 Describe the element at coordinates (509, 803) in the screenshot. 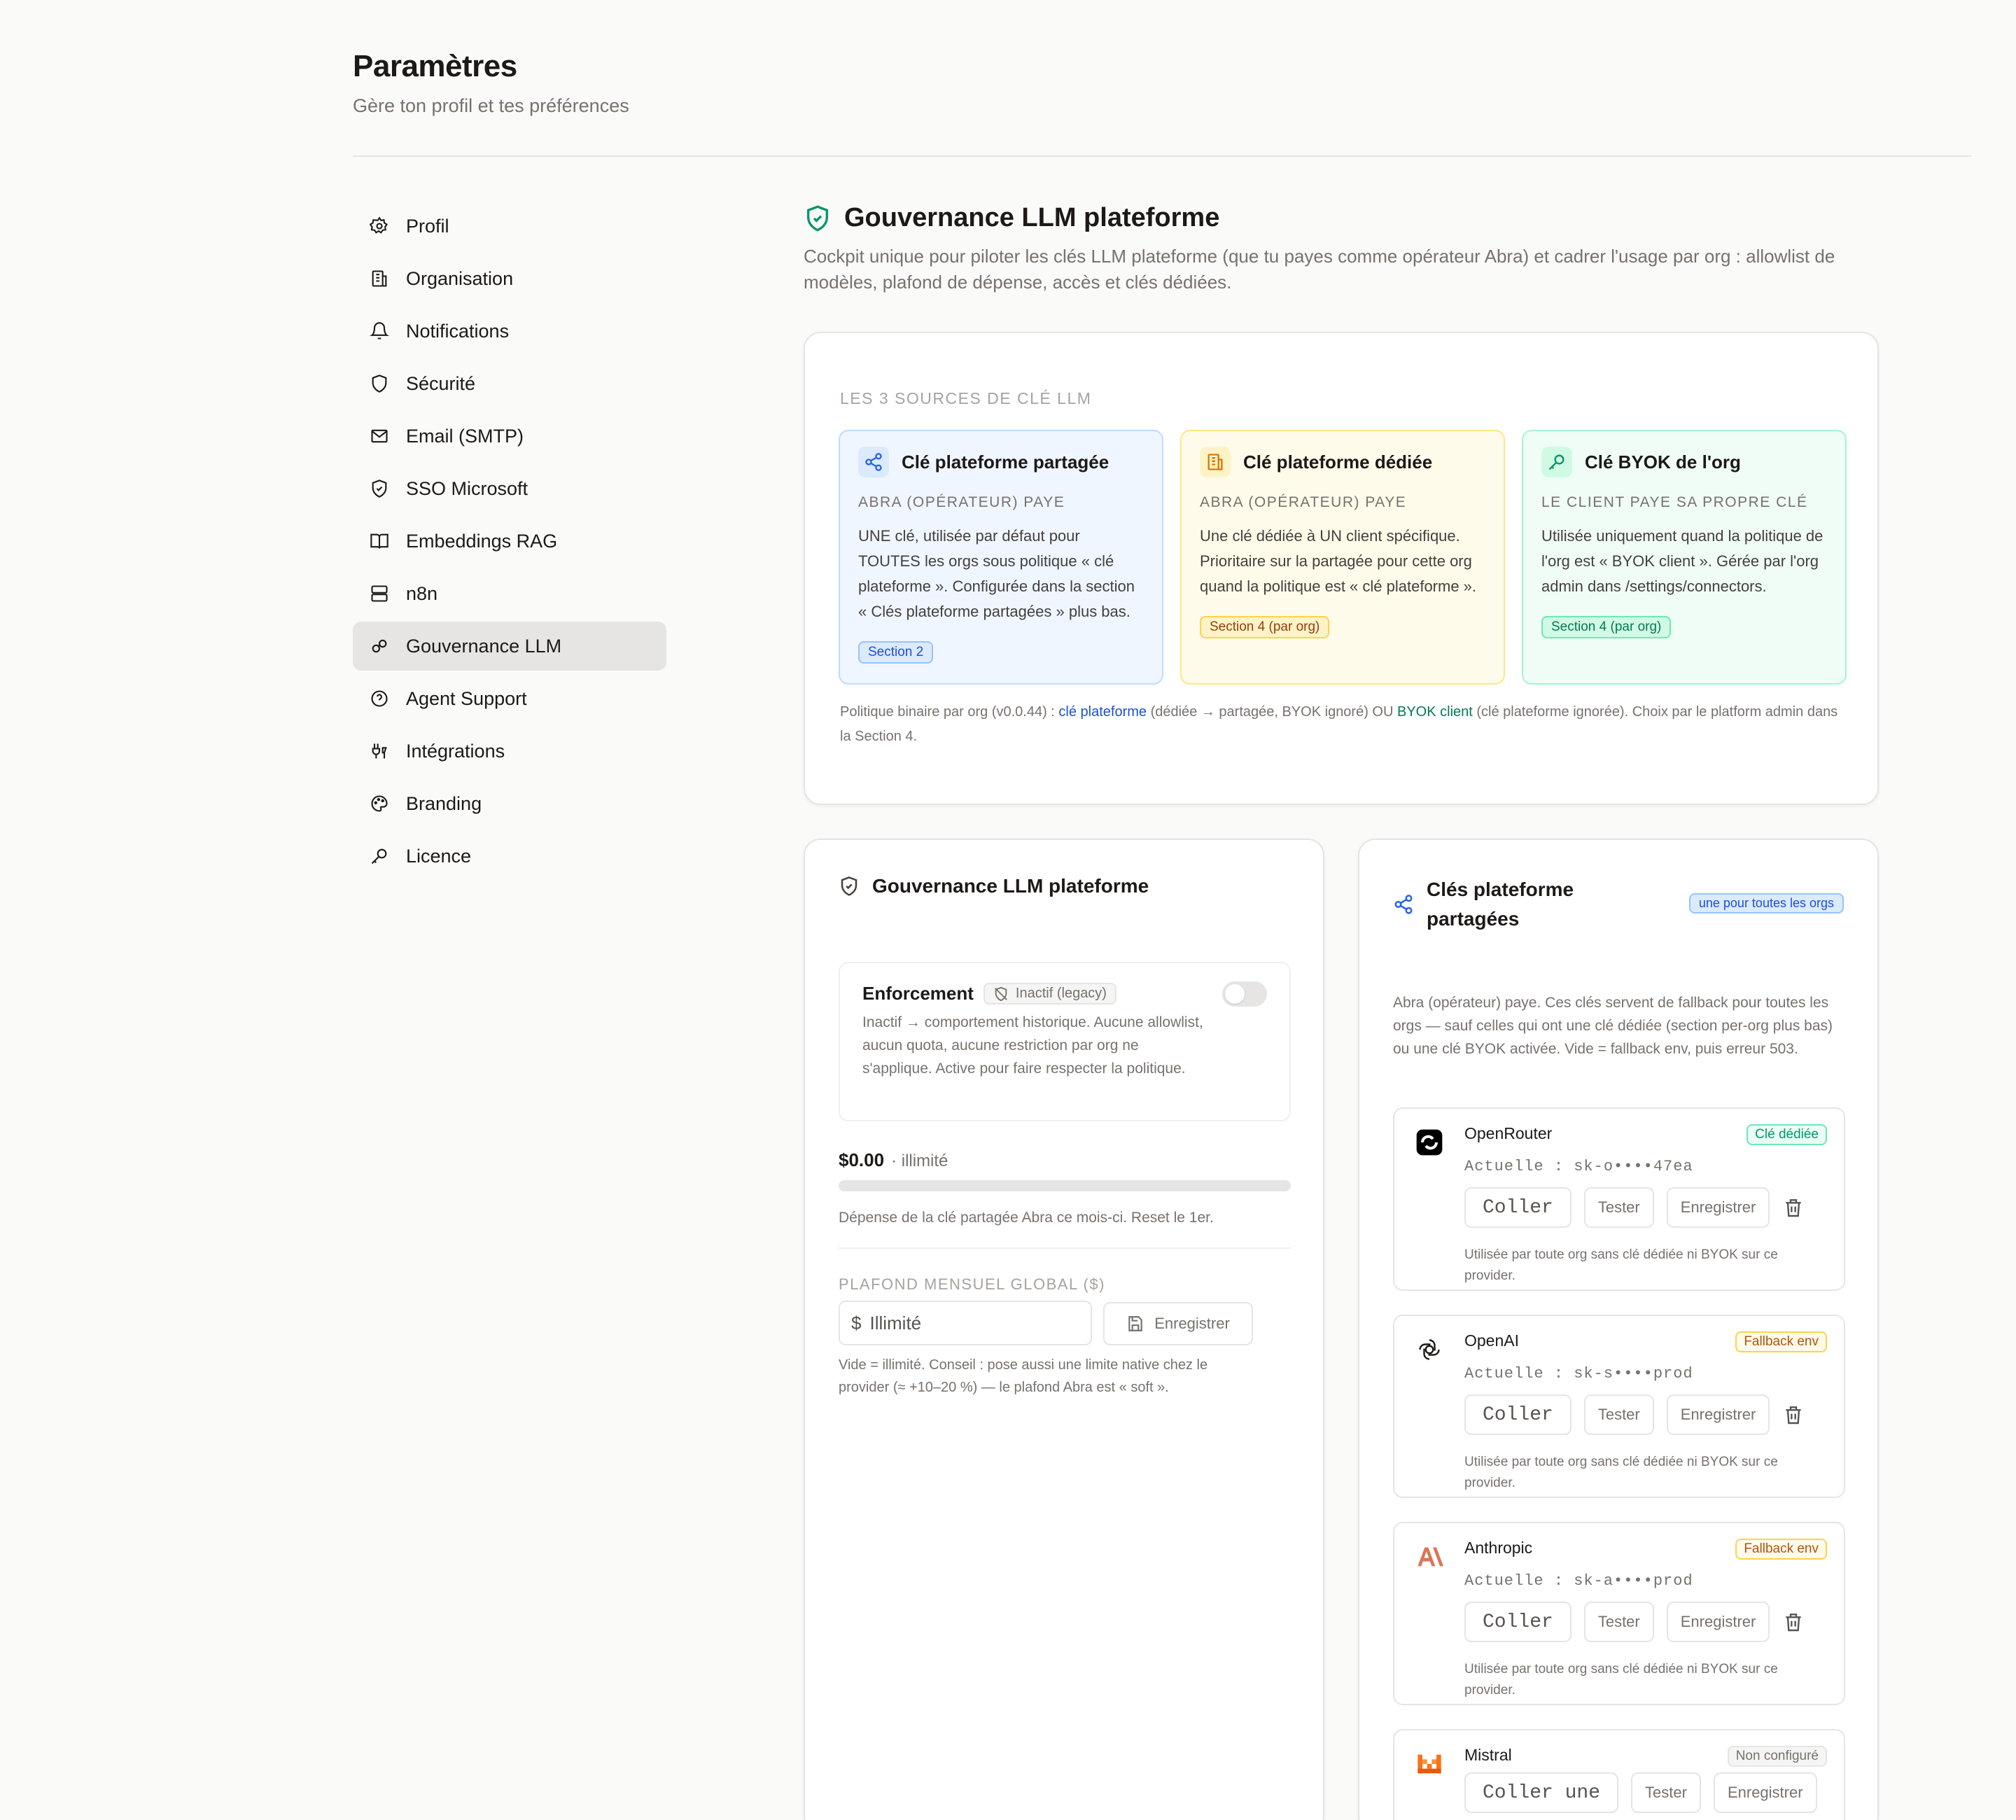

I see `sidebar-item-branding: Branding` at that location.